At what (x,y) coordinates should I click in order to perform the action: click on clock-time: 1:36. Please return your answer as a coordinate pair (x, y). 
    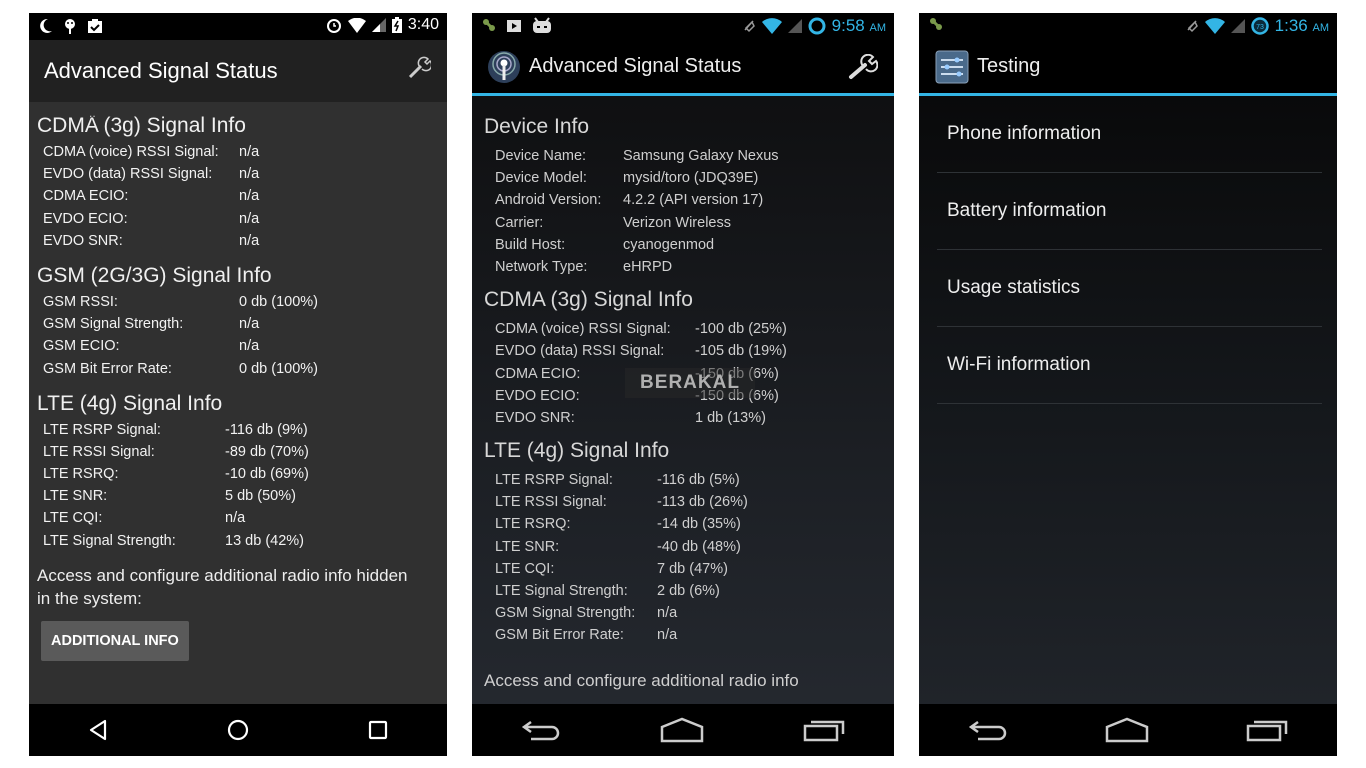
    Looking at the image, I should click on (1291, 25).